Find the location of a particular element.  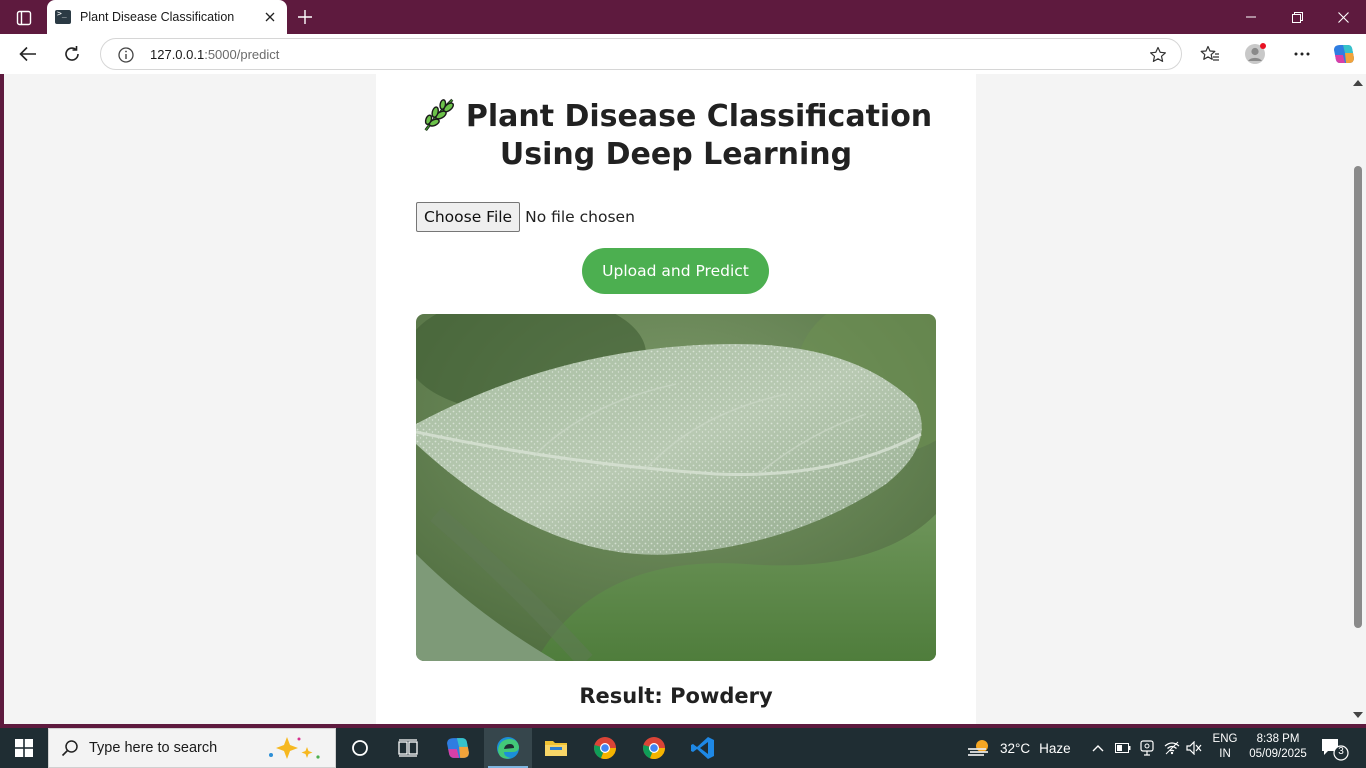

back-button is located at coordinates (28, 54).